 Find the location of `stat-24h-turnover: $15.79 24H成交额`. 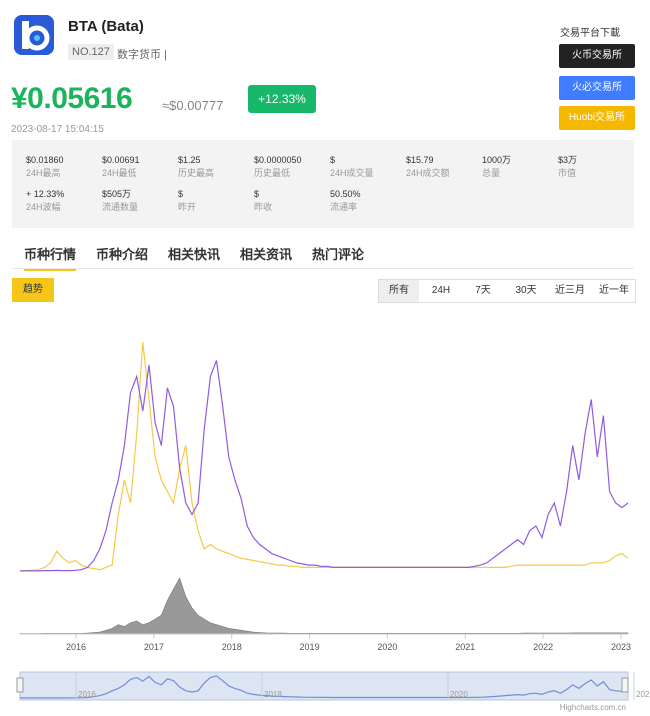

stat-24h-turnover: $15.79 24H成交额 is located at coordinates (428, 166).